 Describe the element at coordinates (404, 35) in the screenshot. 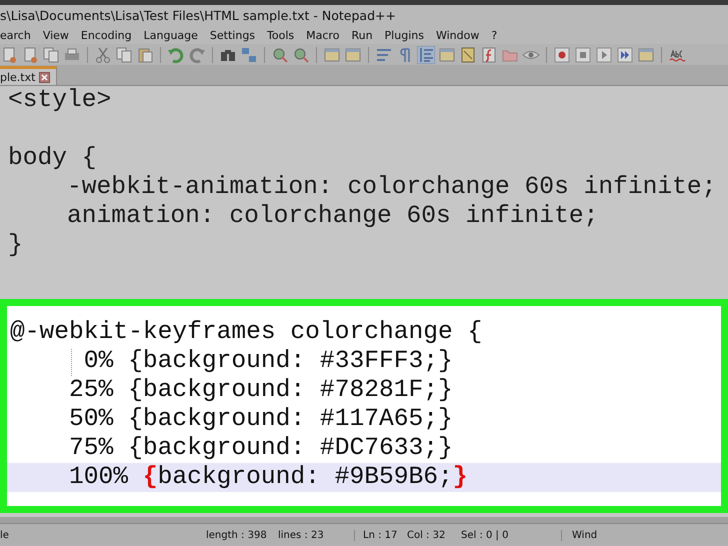

I see `menu-item: Plugins` at that location.